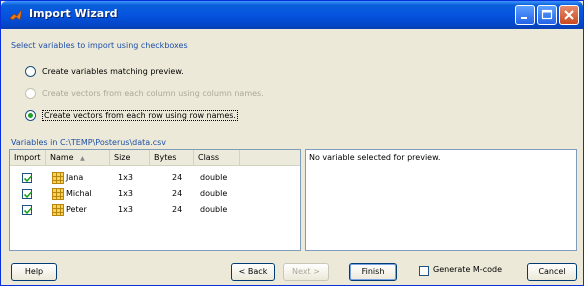 The image size is (584, 286). I want to click on minimize-icon, so click(524, 18).